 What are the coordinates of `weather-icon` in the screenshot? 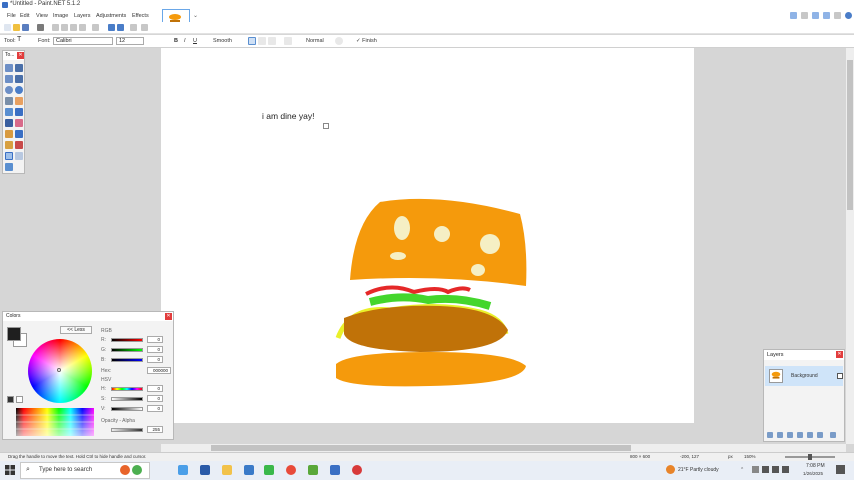 It's located at (670, 469).